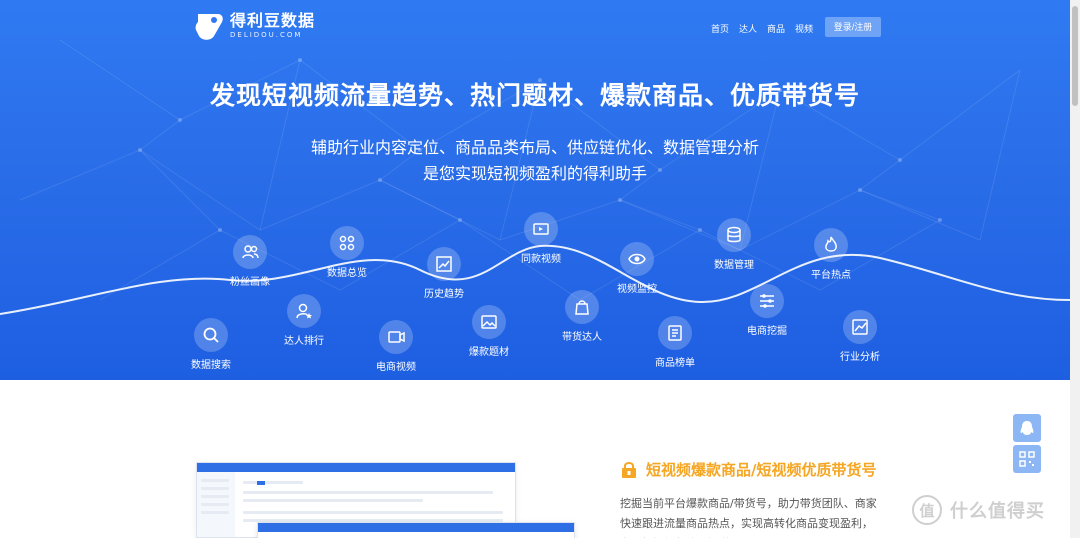  I want to click on feature-product-rank: 商品榜单, so click(675, 342).